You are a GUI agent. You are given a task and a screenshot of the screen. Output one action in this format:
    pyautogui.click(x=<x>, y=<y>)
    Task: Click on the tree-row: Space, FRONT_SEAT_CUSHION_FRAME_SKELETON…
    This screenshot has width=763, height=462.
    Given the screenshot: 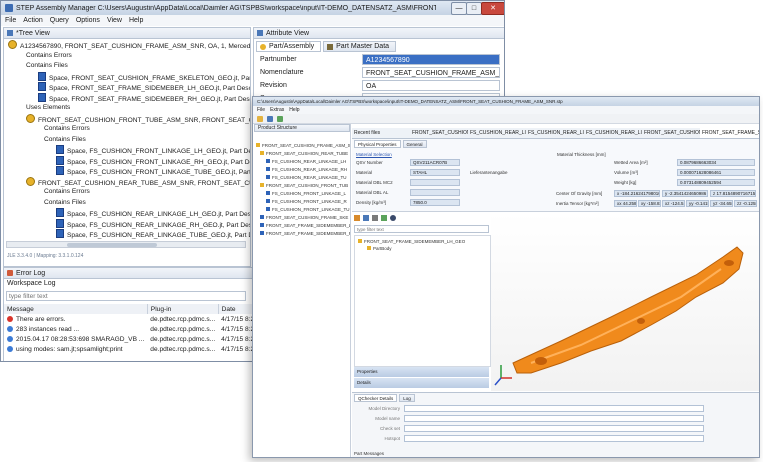 What is the action you would take?
    pyautogui.click(x=144, y=76)
    